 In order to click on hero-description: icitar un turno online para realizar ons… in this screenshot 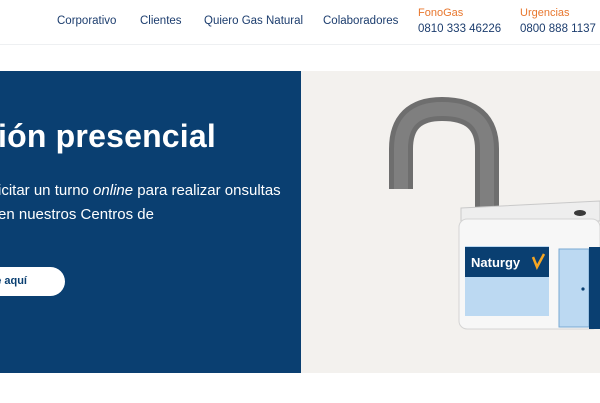, I will do `click(149, 203)`.